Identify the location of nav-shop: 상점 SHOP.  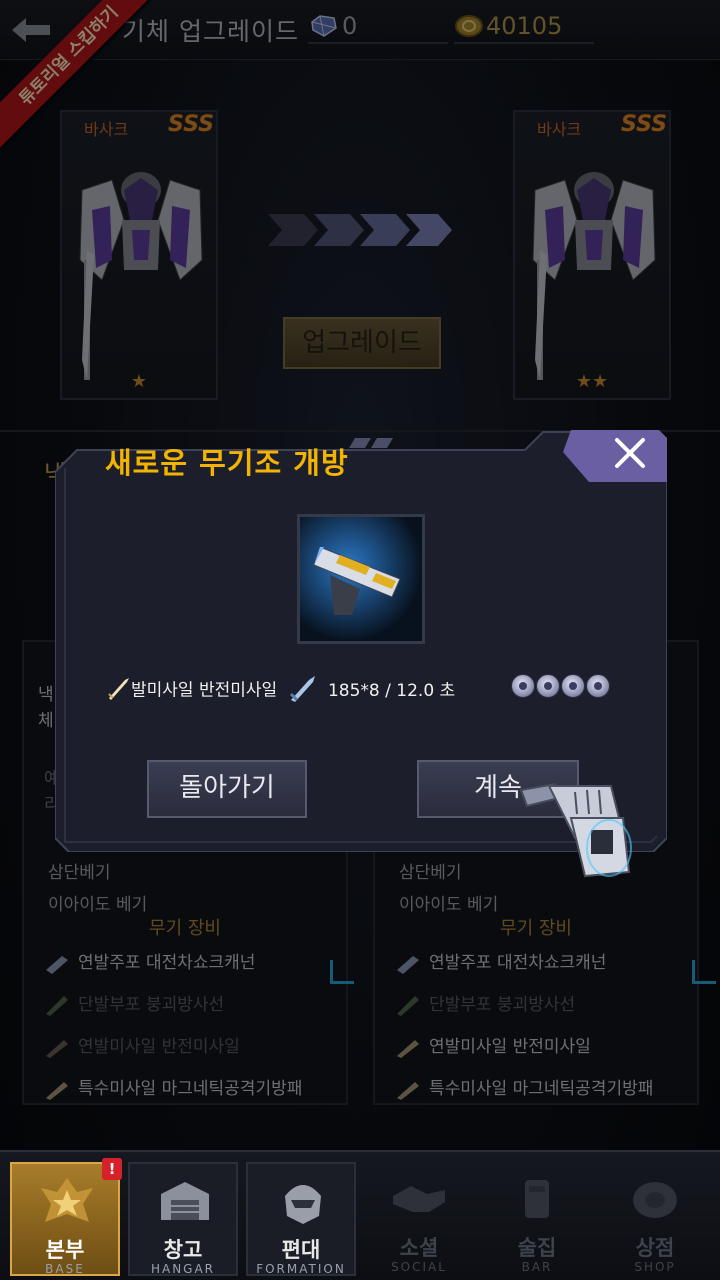
(655, 1219).